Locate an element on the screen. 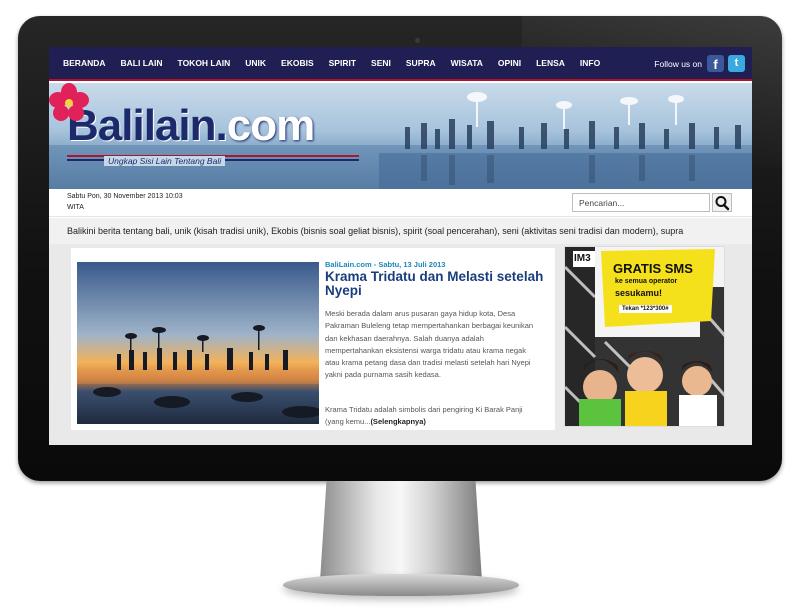  nav-info: INFO is located at coordinates (590, 63).